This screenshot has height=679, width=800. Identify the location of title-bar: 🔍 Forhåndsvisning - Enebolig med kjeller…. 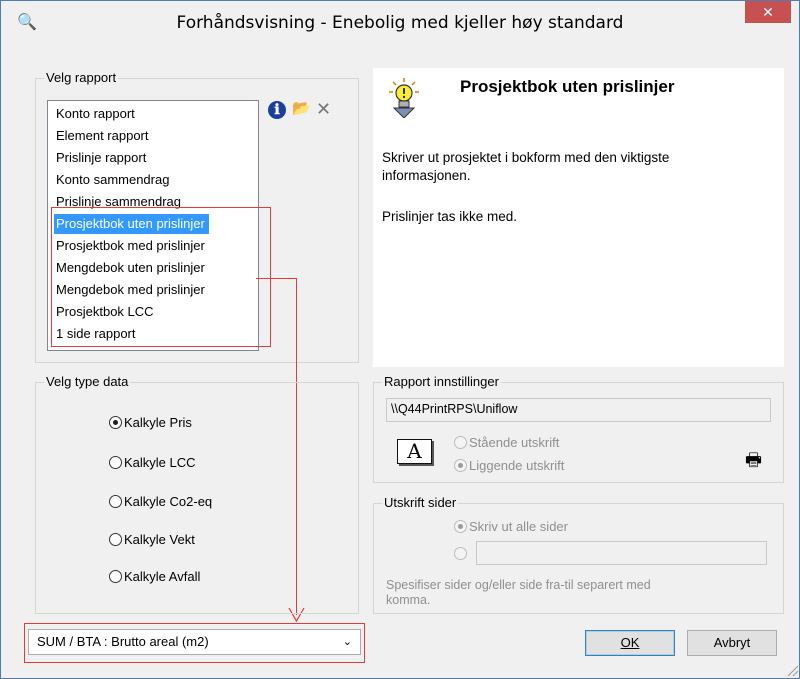
(400, 23).